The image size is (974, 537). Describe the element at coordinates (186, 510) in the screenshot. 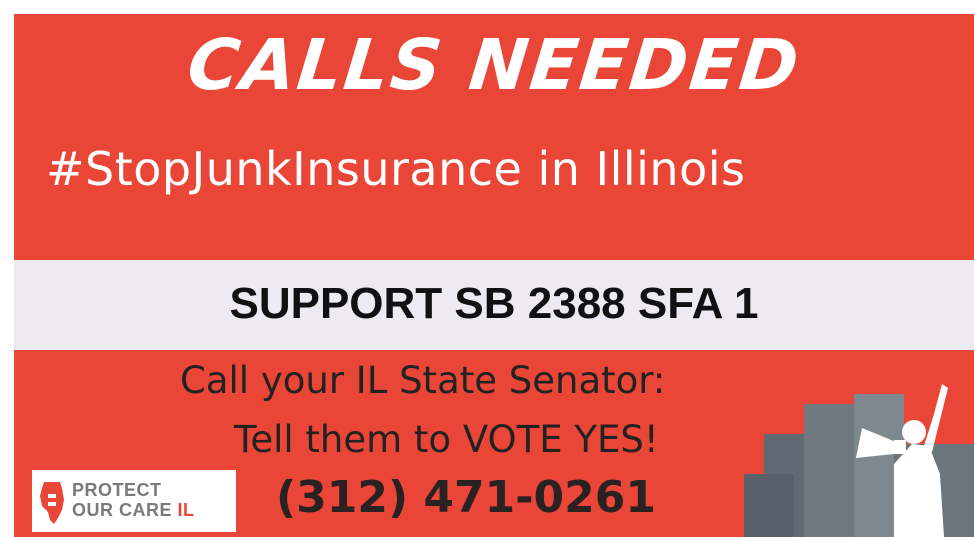

I see `logo-suffix: IL` at that location.